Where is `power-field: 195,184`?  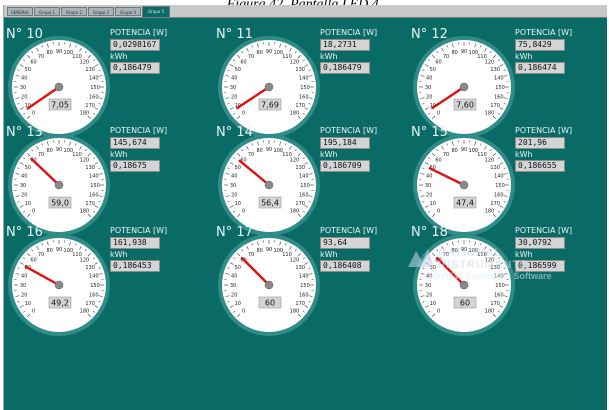 power-field: 195,184 is located at coordinates (345, 143).